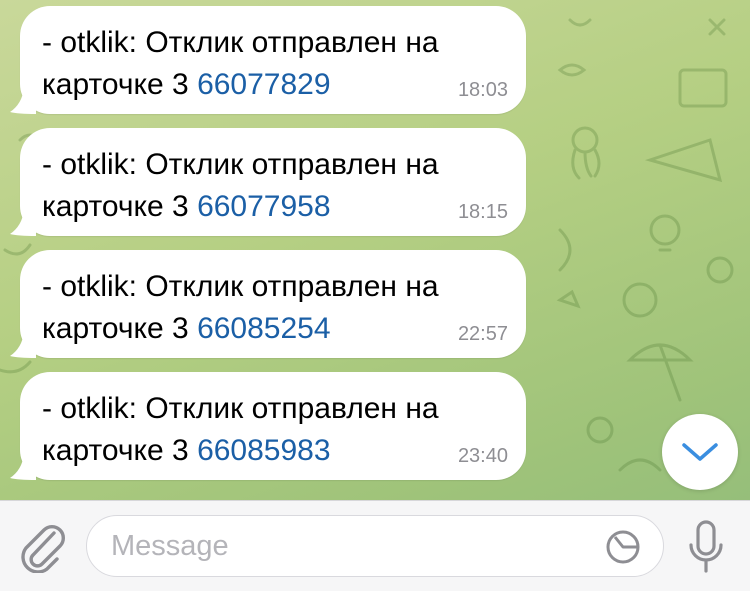  Describe the element at coordinates (482, 334) in the screenshot. I see `message-timestamp: 22:57` at that location.